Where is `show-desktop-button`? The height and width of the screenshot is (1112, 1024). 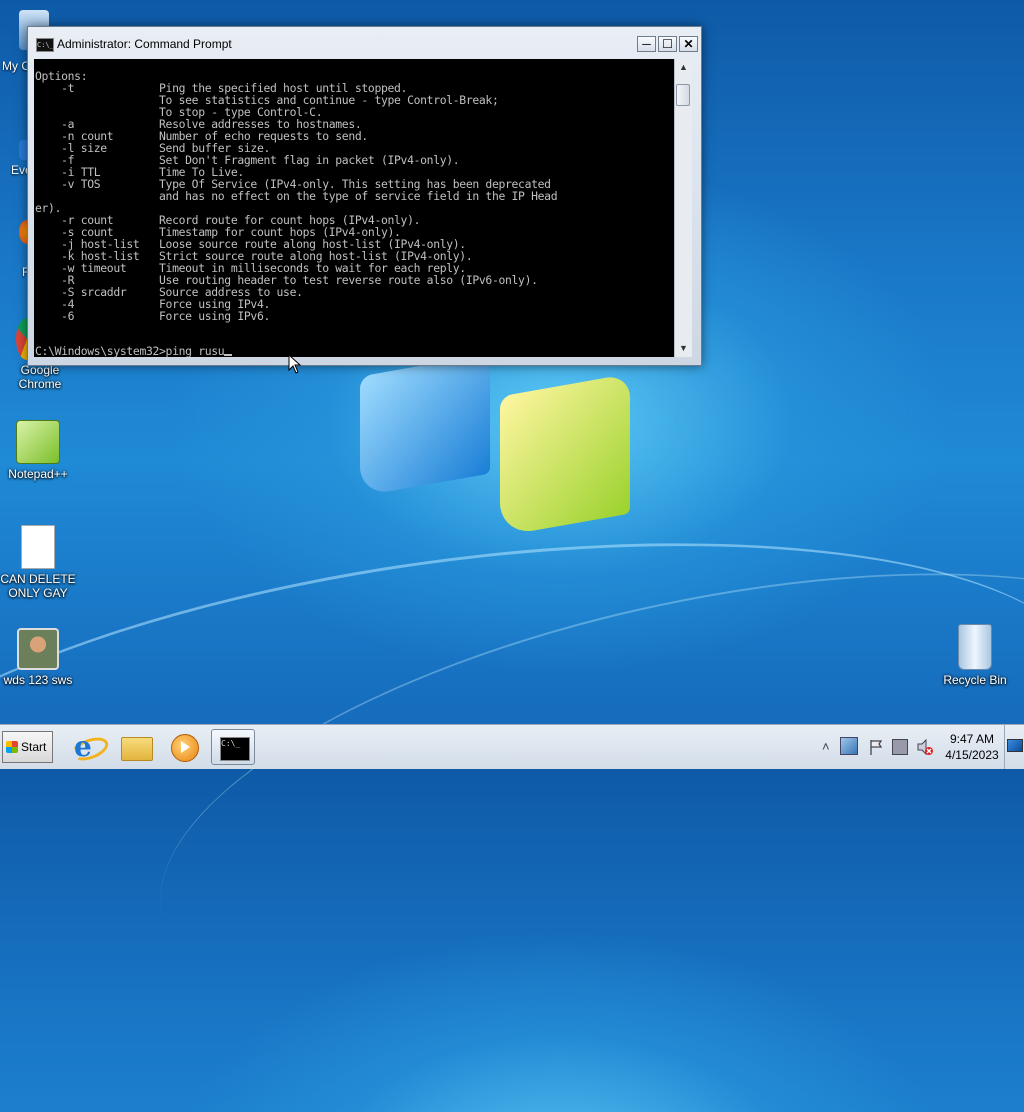 show-desktop-button is located at coordinates (1014, 747).